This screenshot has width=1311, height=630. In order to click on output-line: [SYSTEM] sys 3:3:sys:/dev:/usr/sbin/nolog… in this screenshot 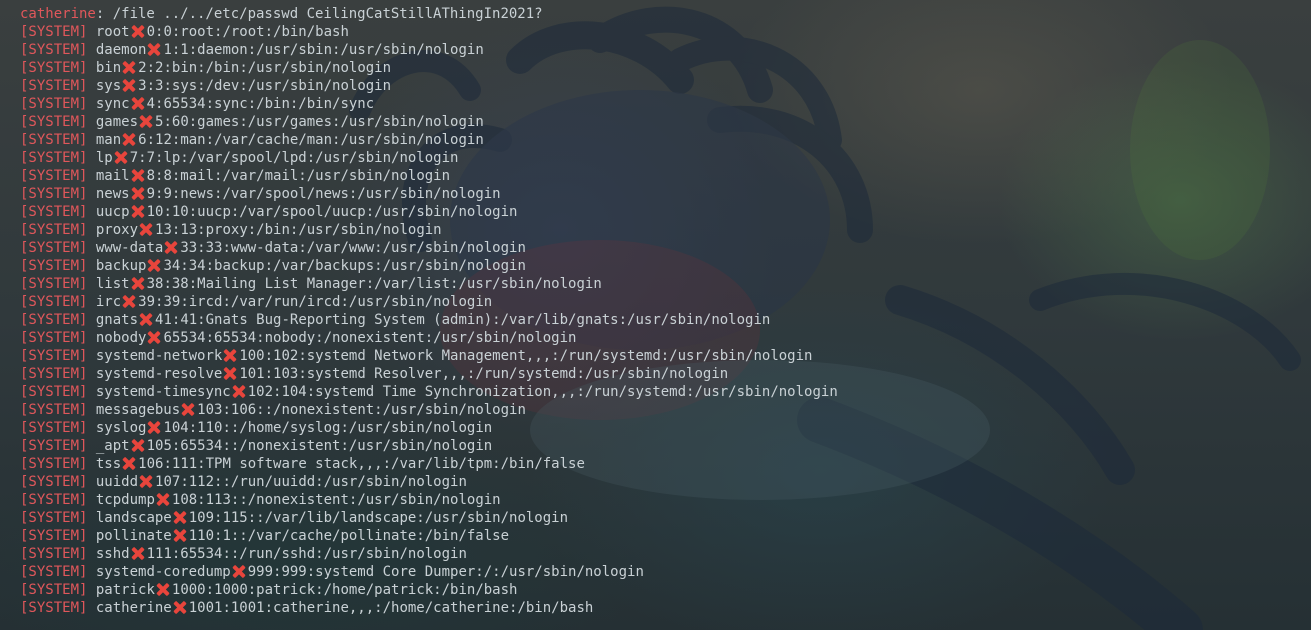, I will do `click(429, 86)`.